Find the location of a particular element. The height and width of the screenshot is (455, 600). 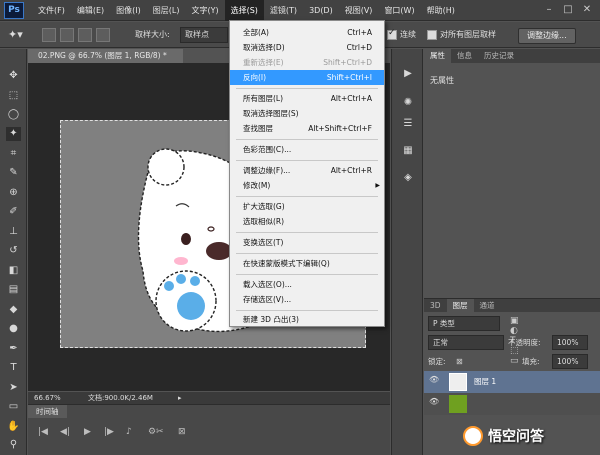

menu-item-all-layers: 所有图层(L) Alt+Ctrl+A is located at coordinates (307, 98).